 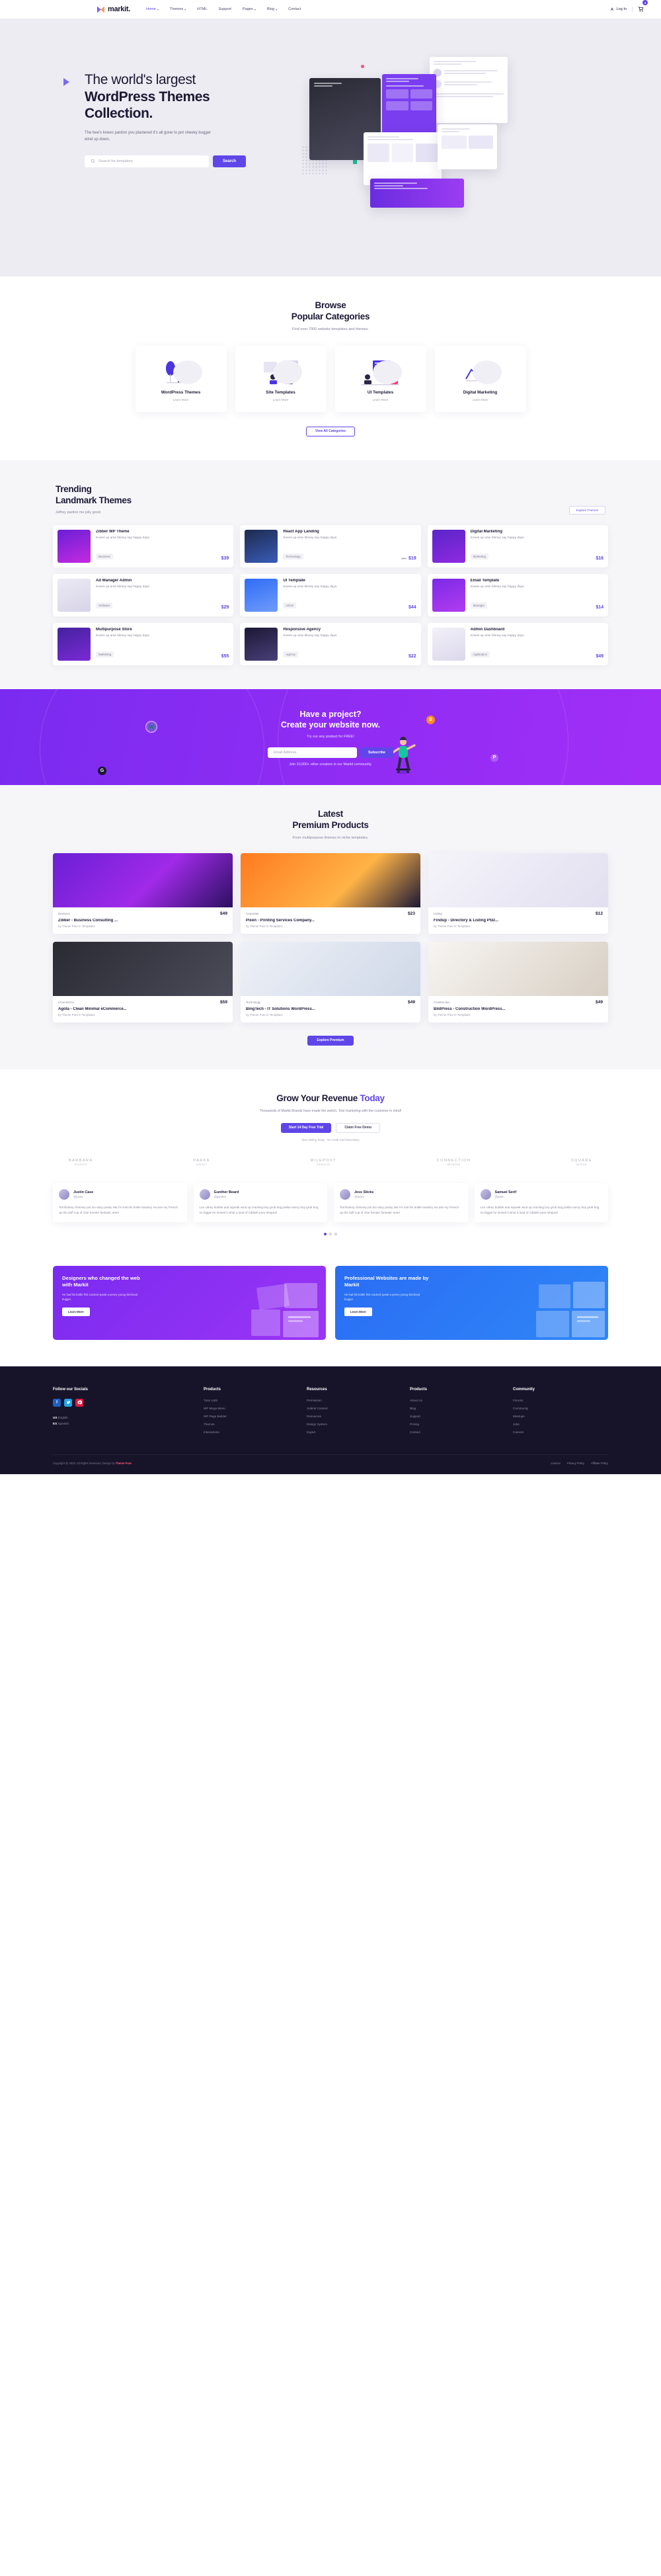 What do you see at coordinates (354, 1424) in the screenshot?
I see `footer-link: Design System` at bounding box center [354, 1424].